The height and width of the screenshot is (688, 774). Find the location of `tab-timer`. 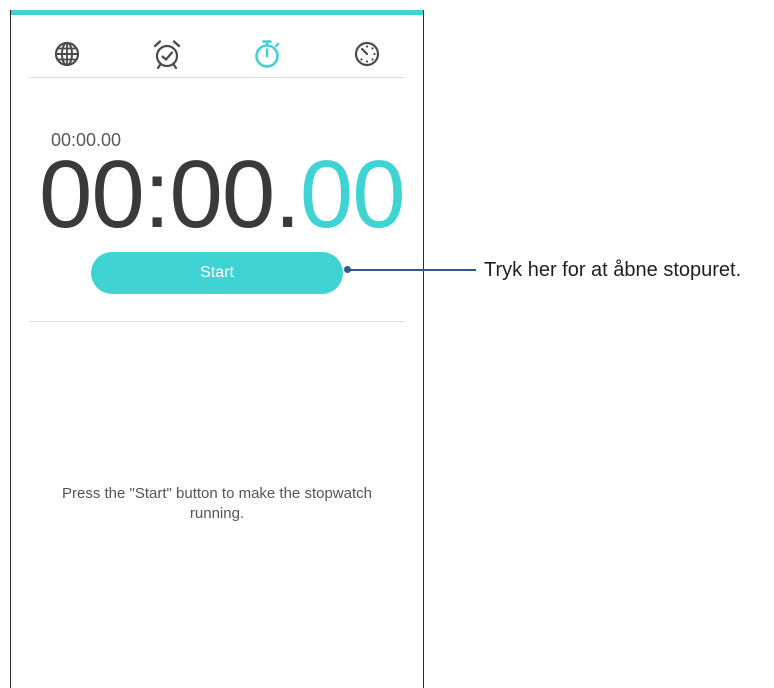

tab-timer is located at coordinates (367, 54).